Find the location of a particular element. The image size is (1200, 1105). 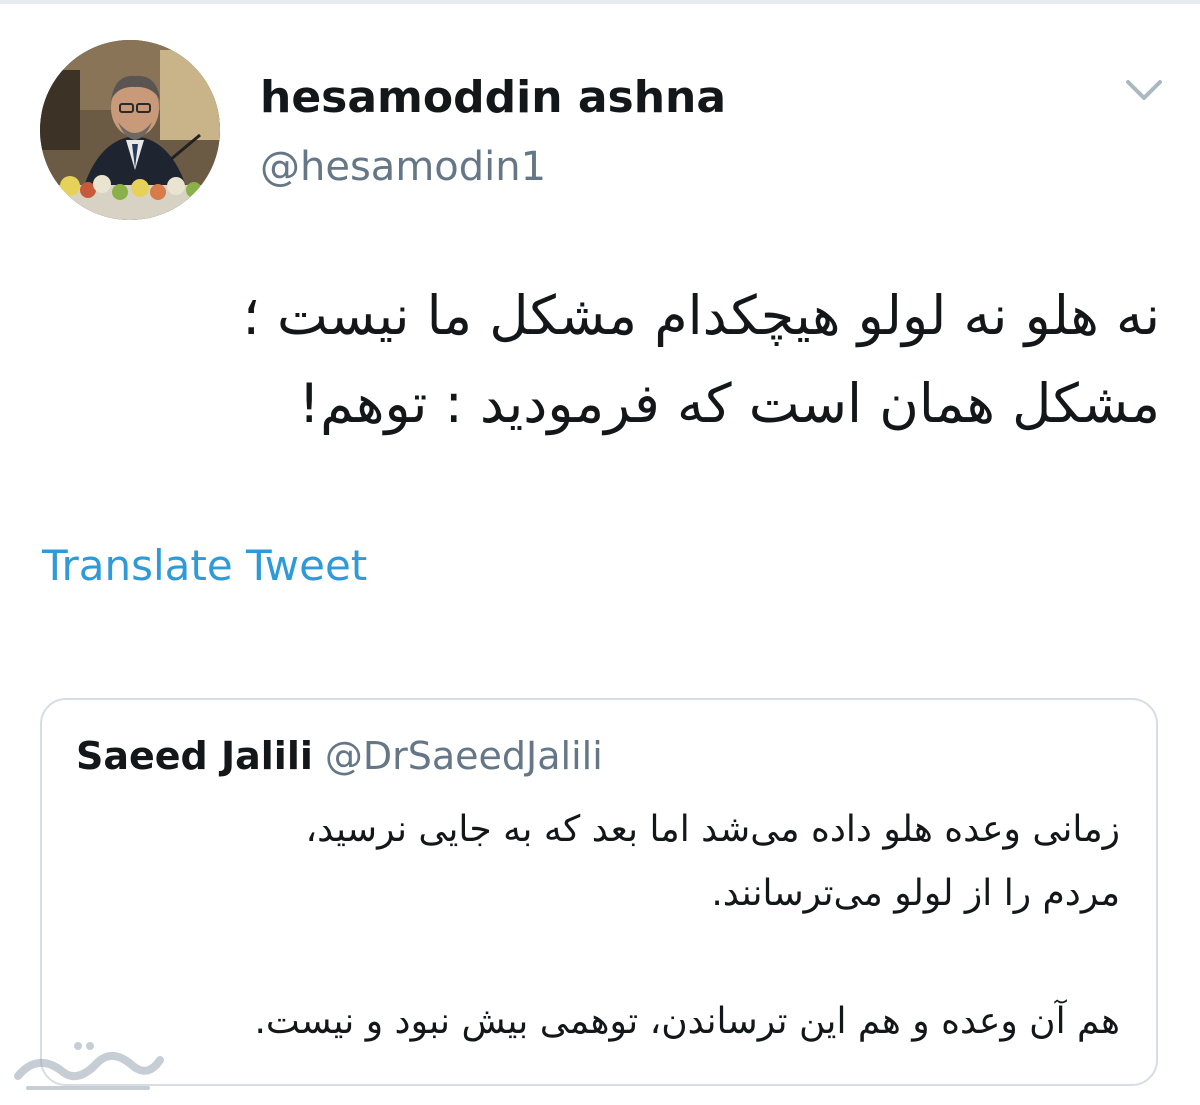

translate-tweet-link: Translate Tweet is located at coordinates (204, 566).